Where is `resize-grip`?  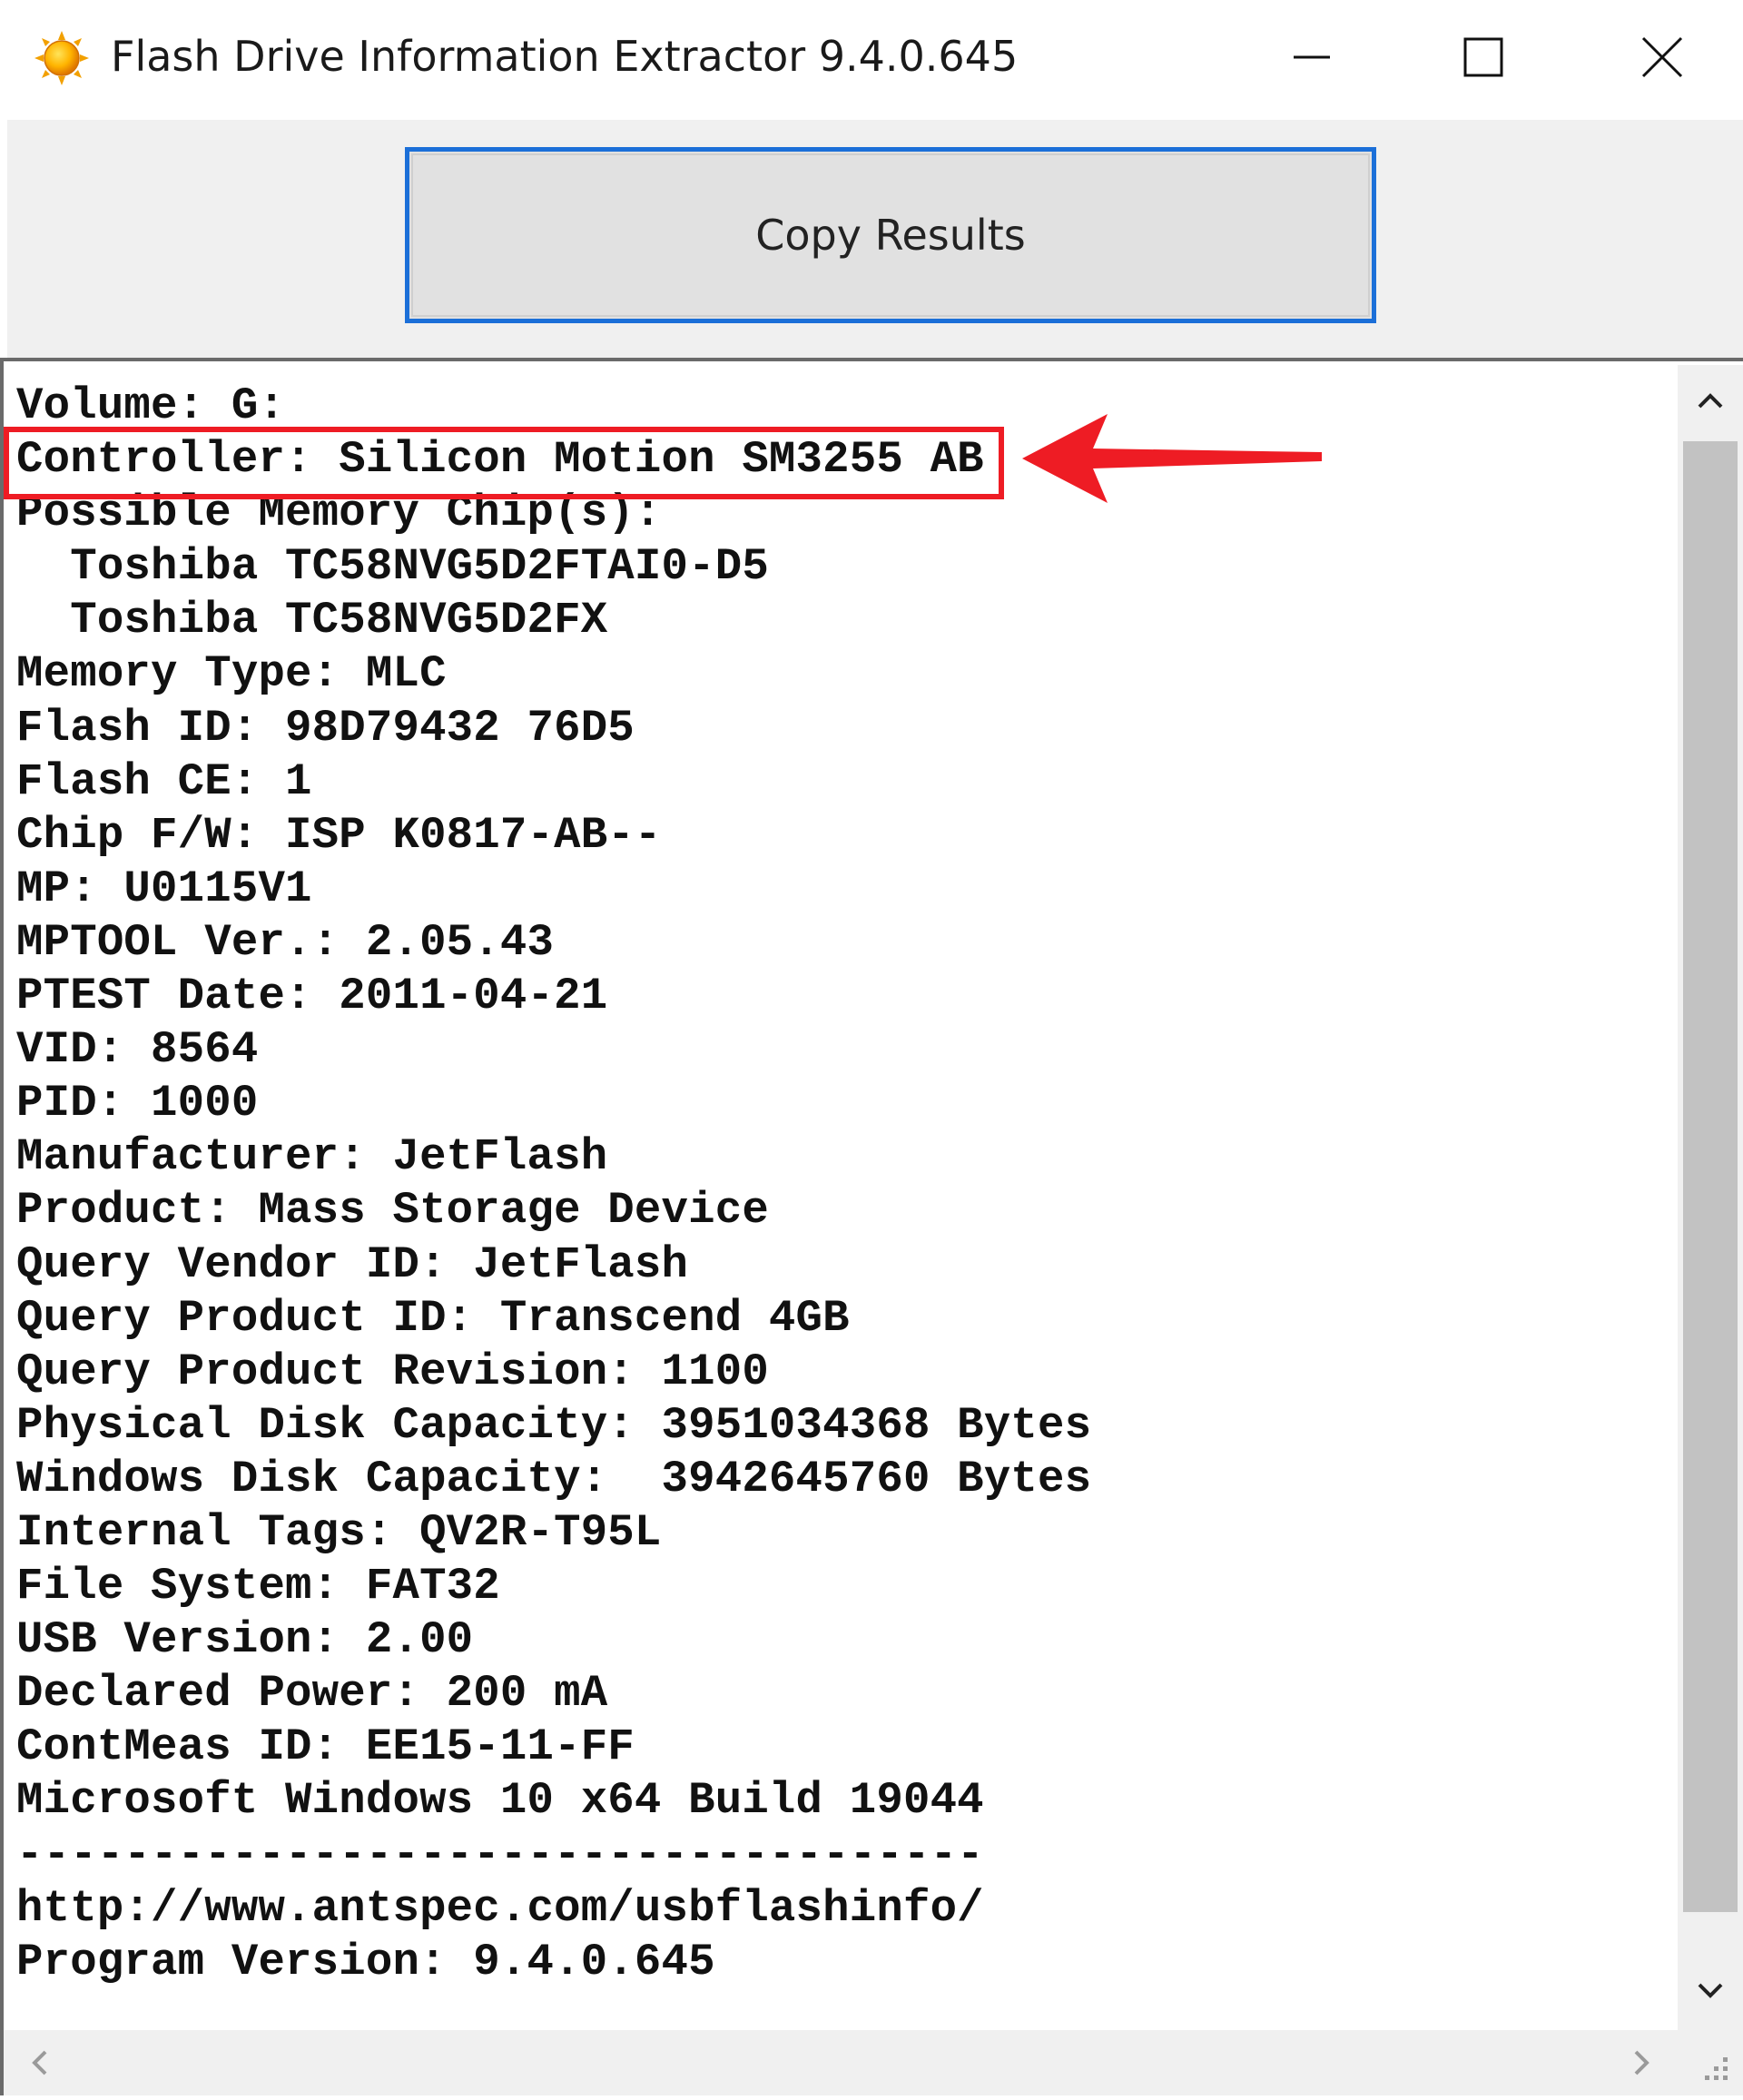 resize-grip is located at coordinates (1710, 2062).